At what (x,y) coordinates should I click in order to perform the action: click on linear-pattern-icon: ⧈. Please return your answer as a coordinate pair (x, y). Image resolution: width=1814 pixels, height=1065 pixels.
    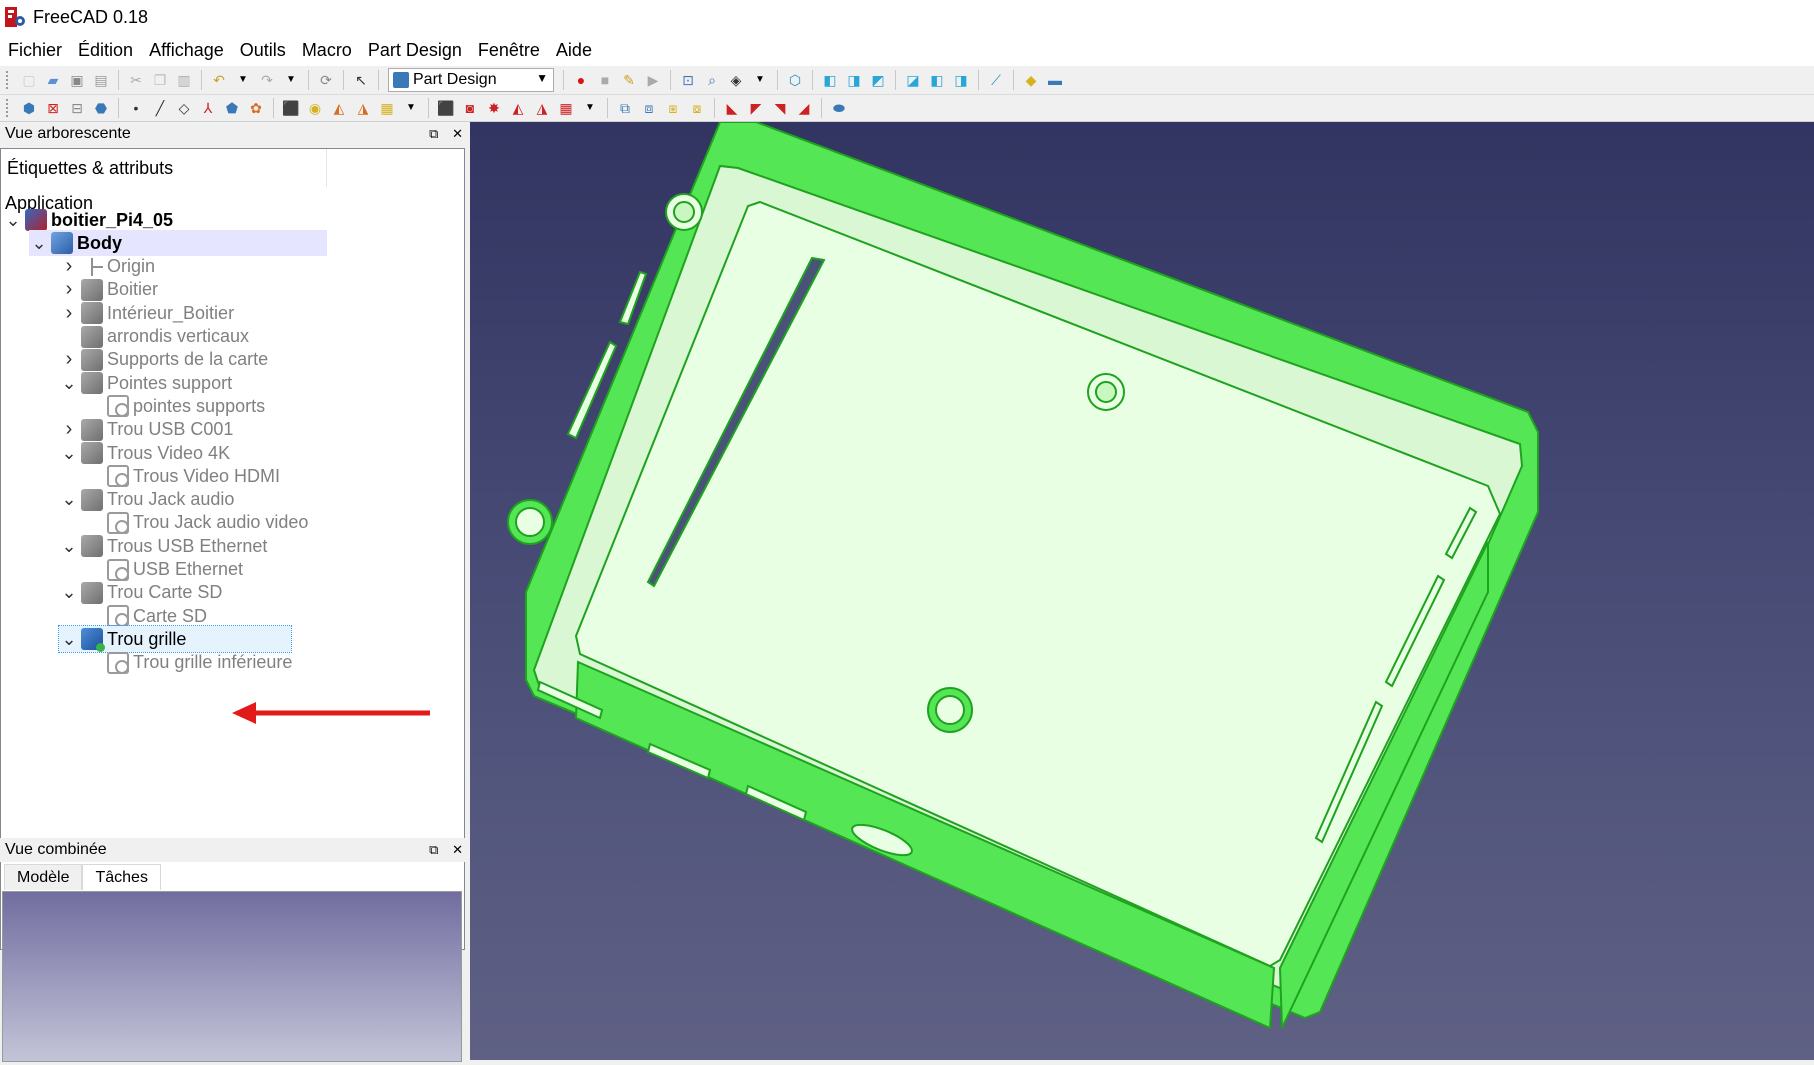
    Looking at the image, I should click on (649, 108).